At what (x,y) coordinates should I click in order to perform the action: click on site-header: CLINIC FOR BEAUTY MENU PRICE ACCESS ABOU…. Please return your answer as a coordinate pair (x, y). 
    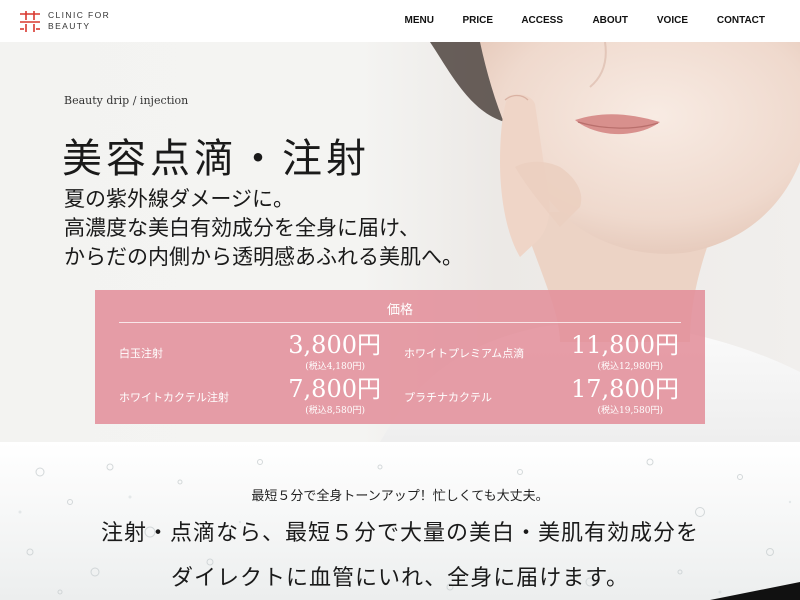
    Looking at the image, I should click on (400, 21).